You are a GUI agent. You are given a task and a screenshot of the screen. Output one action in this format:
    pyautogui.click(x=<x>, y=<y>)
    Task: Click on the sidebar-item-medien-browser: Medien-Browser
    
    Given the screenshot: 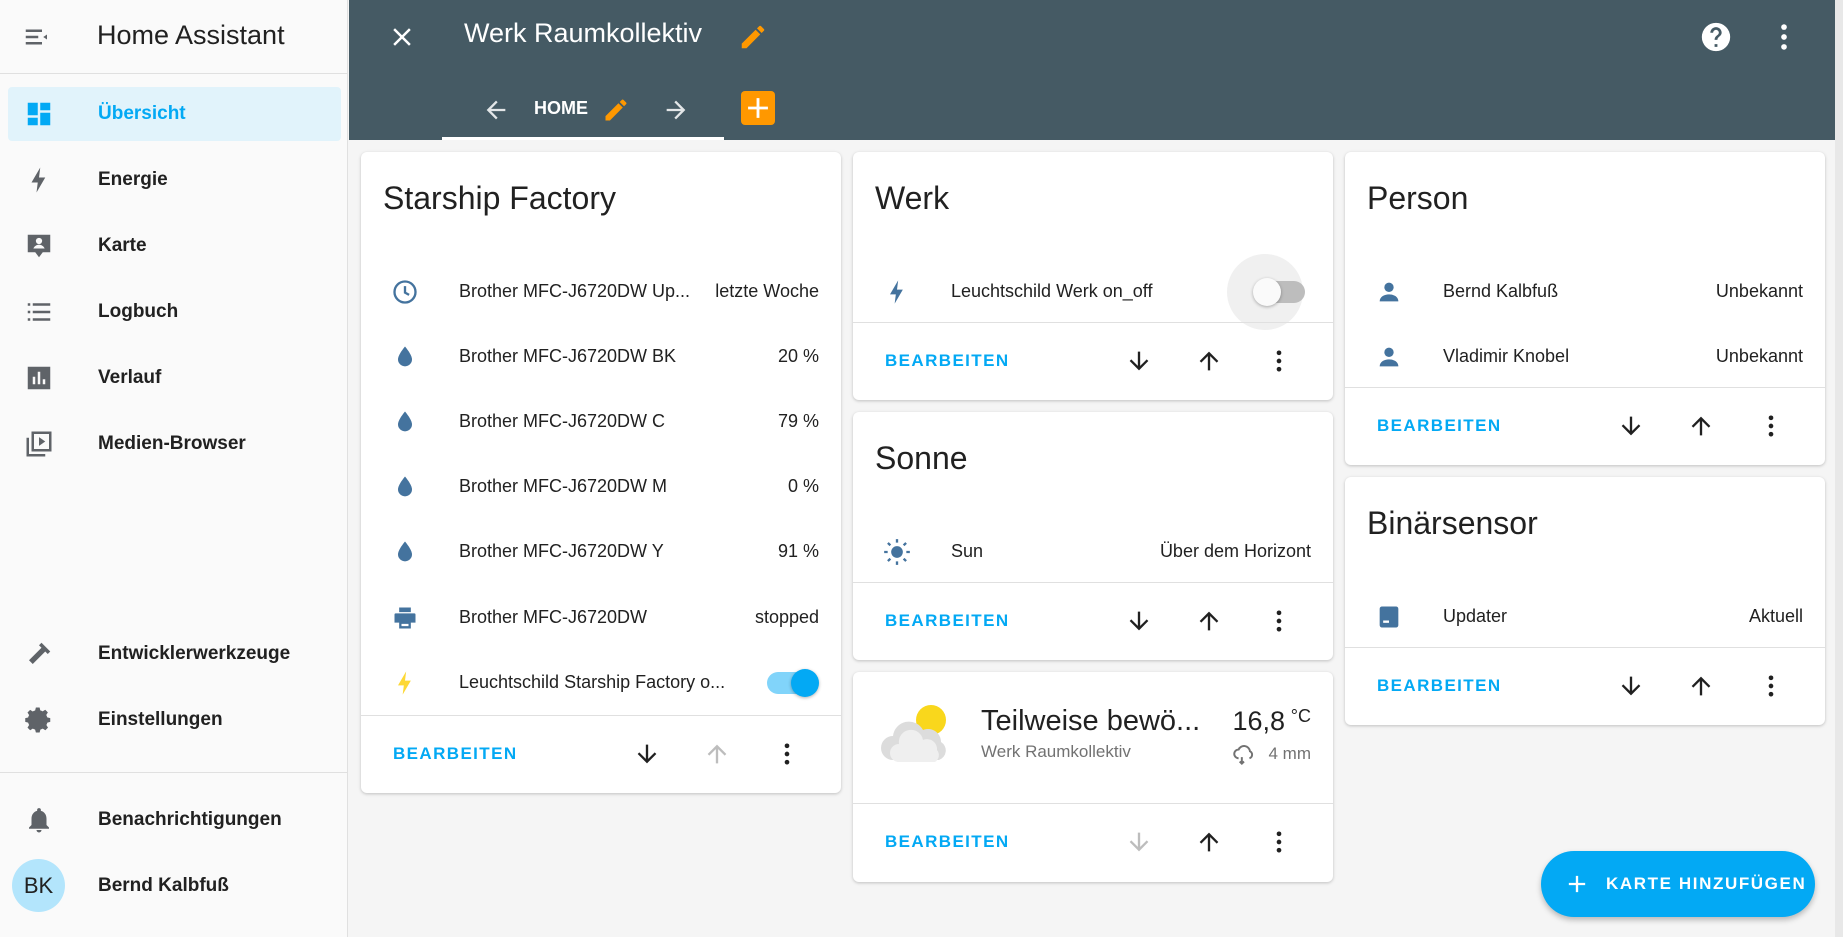 What is the action you would take?
    pyautogui.click(x=174, y=444)
    